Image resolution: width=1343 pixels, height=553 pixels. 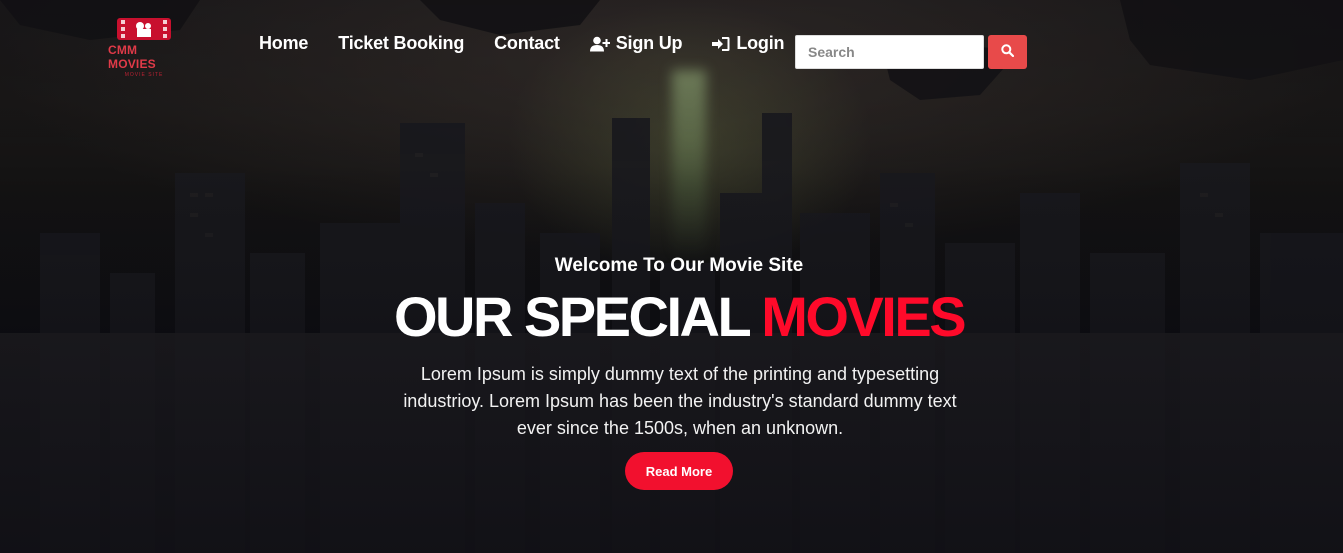 I want to click on nav-home-label: Home, so click(x=284, y=43).